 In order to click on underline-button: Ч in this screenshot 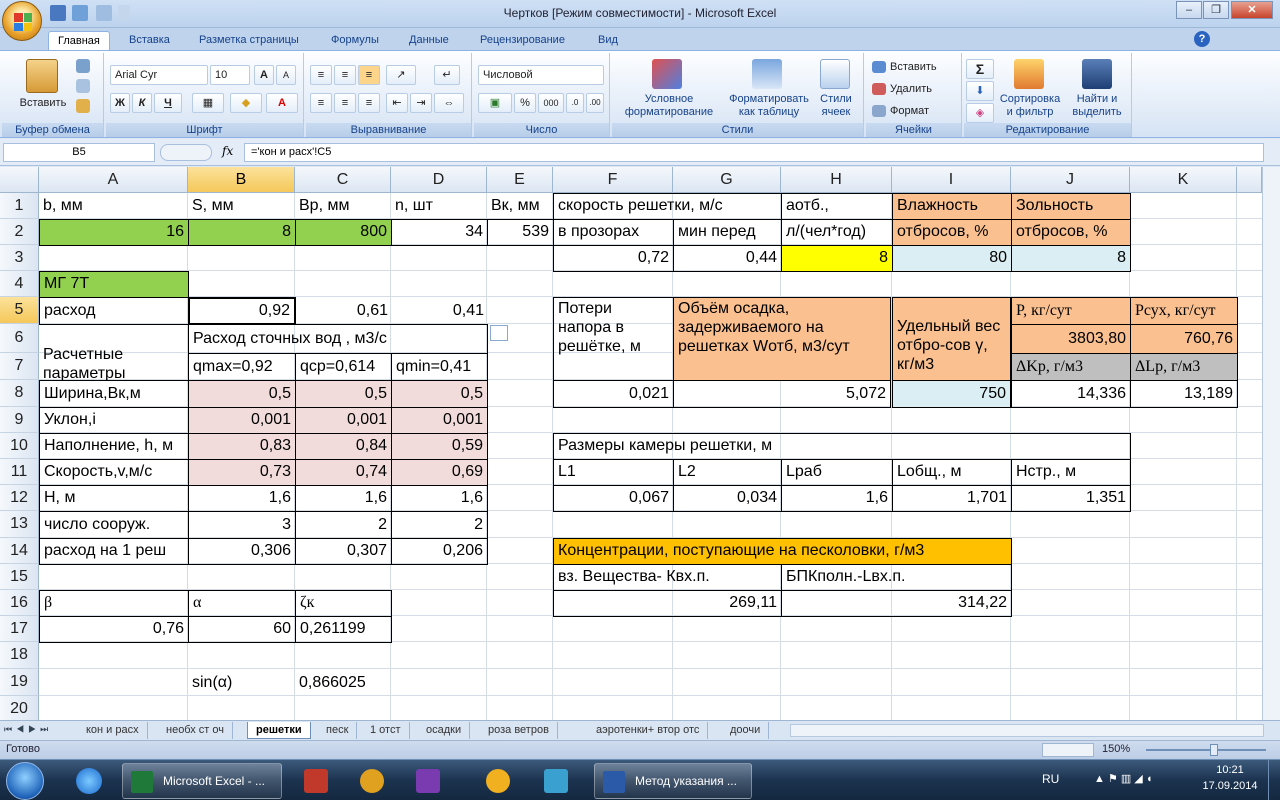, I will do `click(168, 103)`.